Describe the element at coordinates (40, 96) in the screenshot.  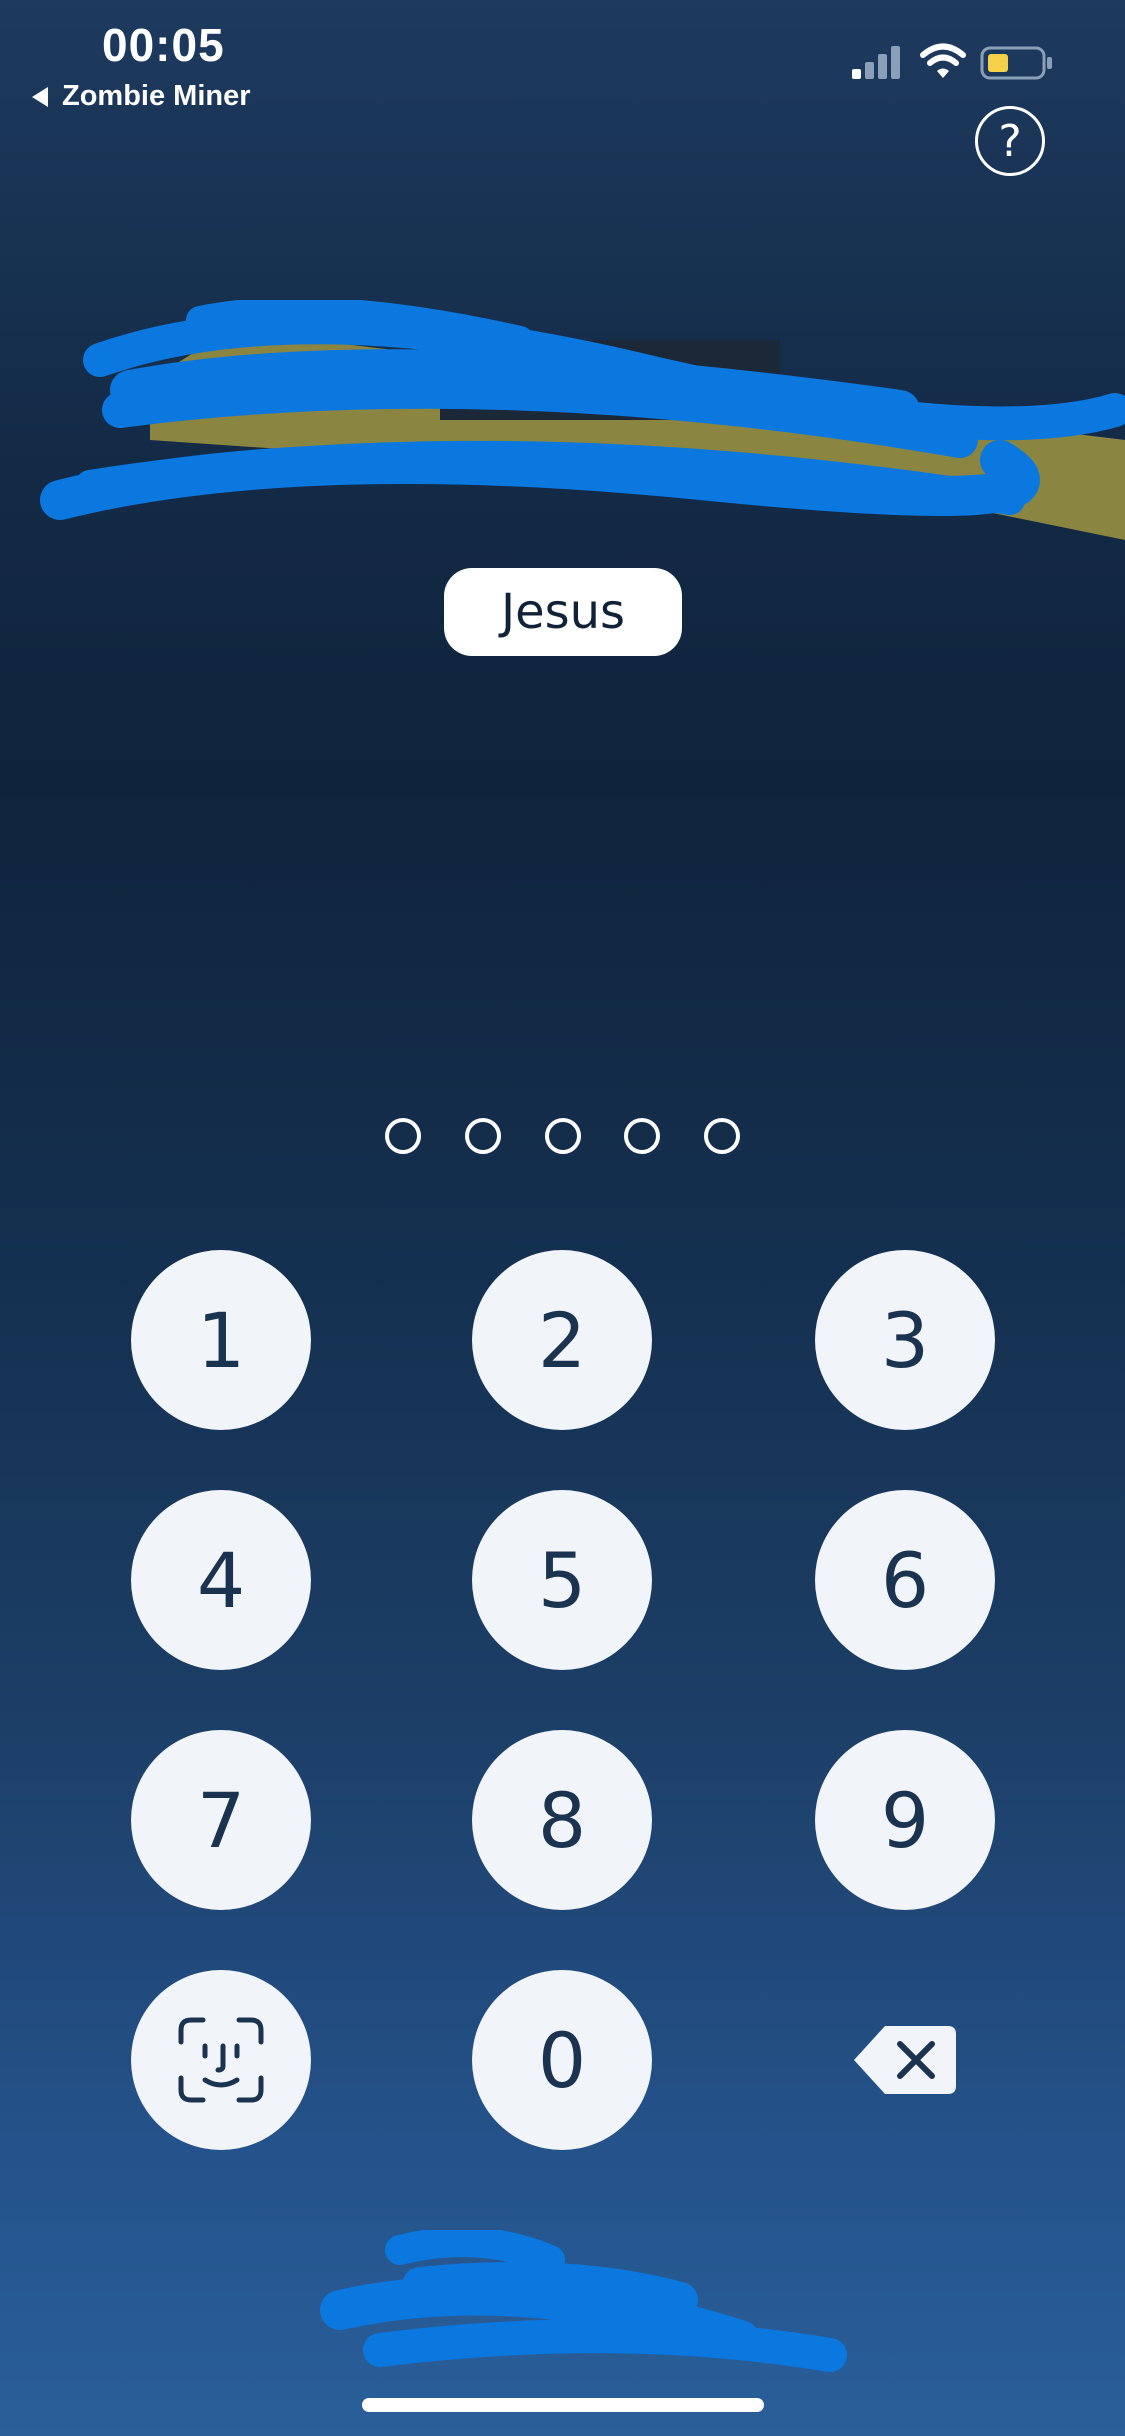
I see `back-triangle-icon` at that location.